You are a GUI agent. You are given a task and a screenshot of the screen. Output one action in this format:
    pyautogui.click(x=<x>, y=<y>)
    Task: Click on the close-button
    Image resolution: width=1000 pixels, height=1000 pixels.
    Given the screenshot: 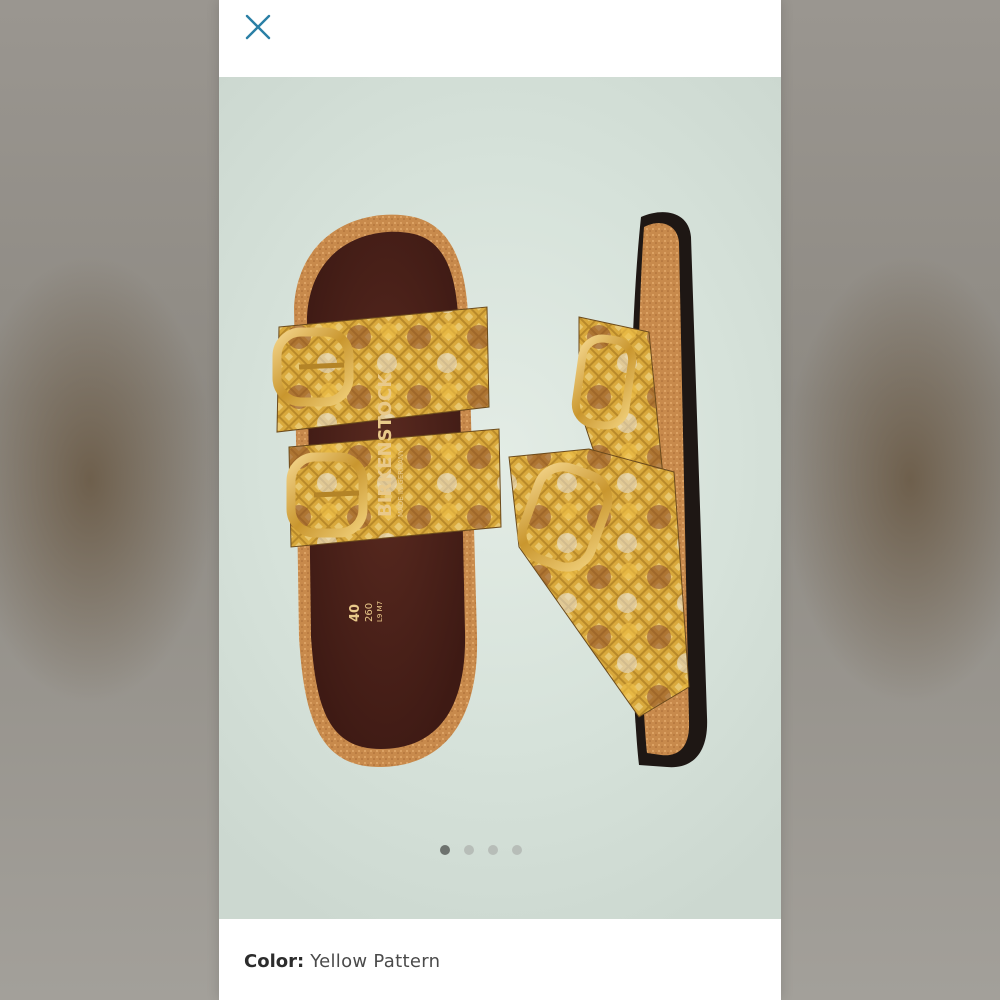 What is the action you would take?
    pyautogui.click(x=258, y=27)
    